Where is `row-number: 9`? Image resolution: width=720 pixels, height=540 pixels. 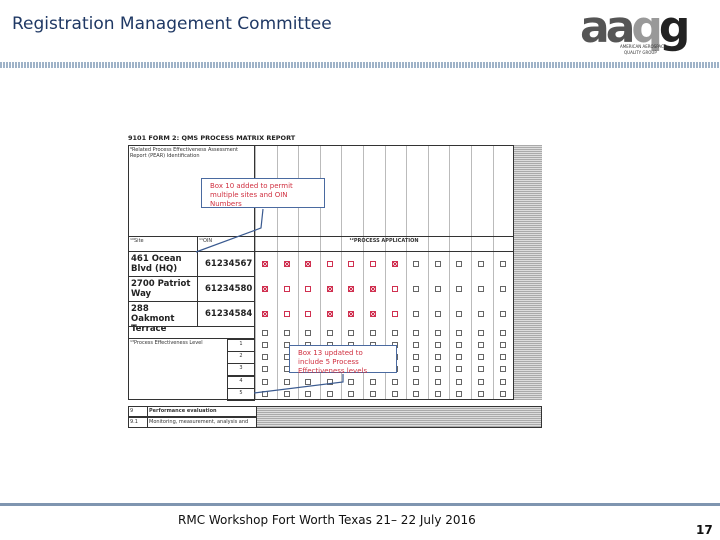
row-number: 9 is located at coordinates (138, 411).